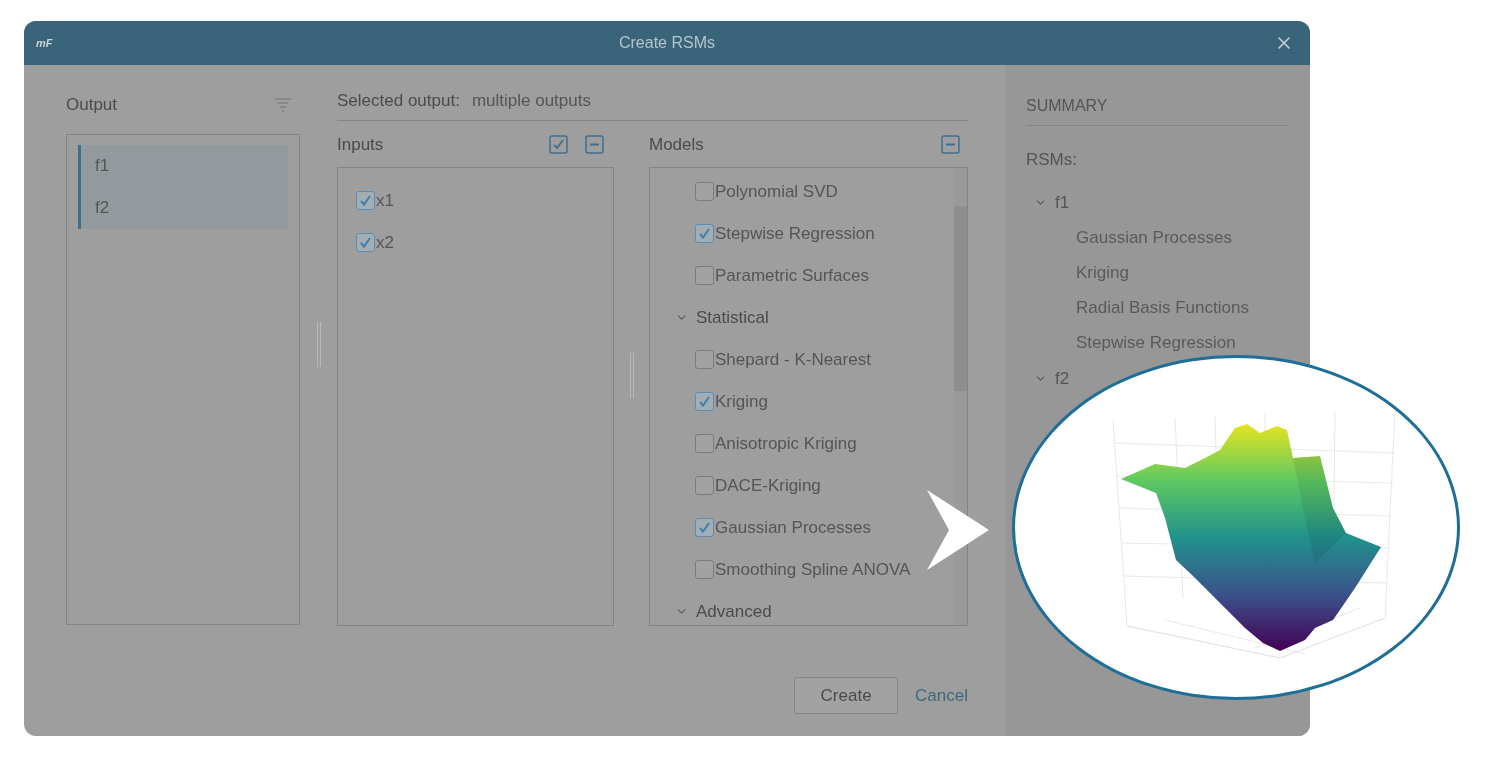 The width and height of the screenshot is (1500, 757). Describe the element at coordinates (960, 396) in the screenshot. I see `scrollbar` at that location.